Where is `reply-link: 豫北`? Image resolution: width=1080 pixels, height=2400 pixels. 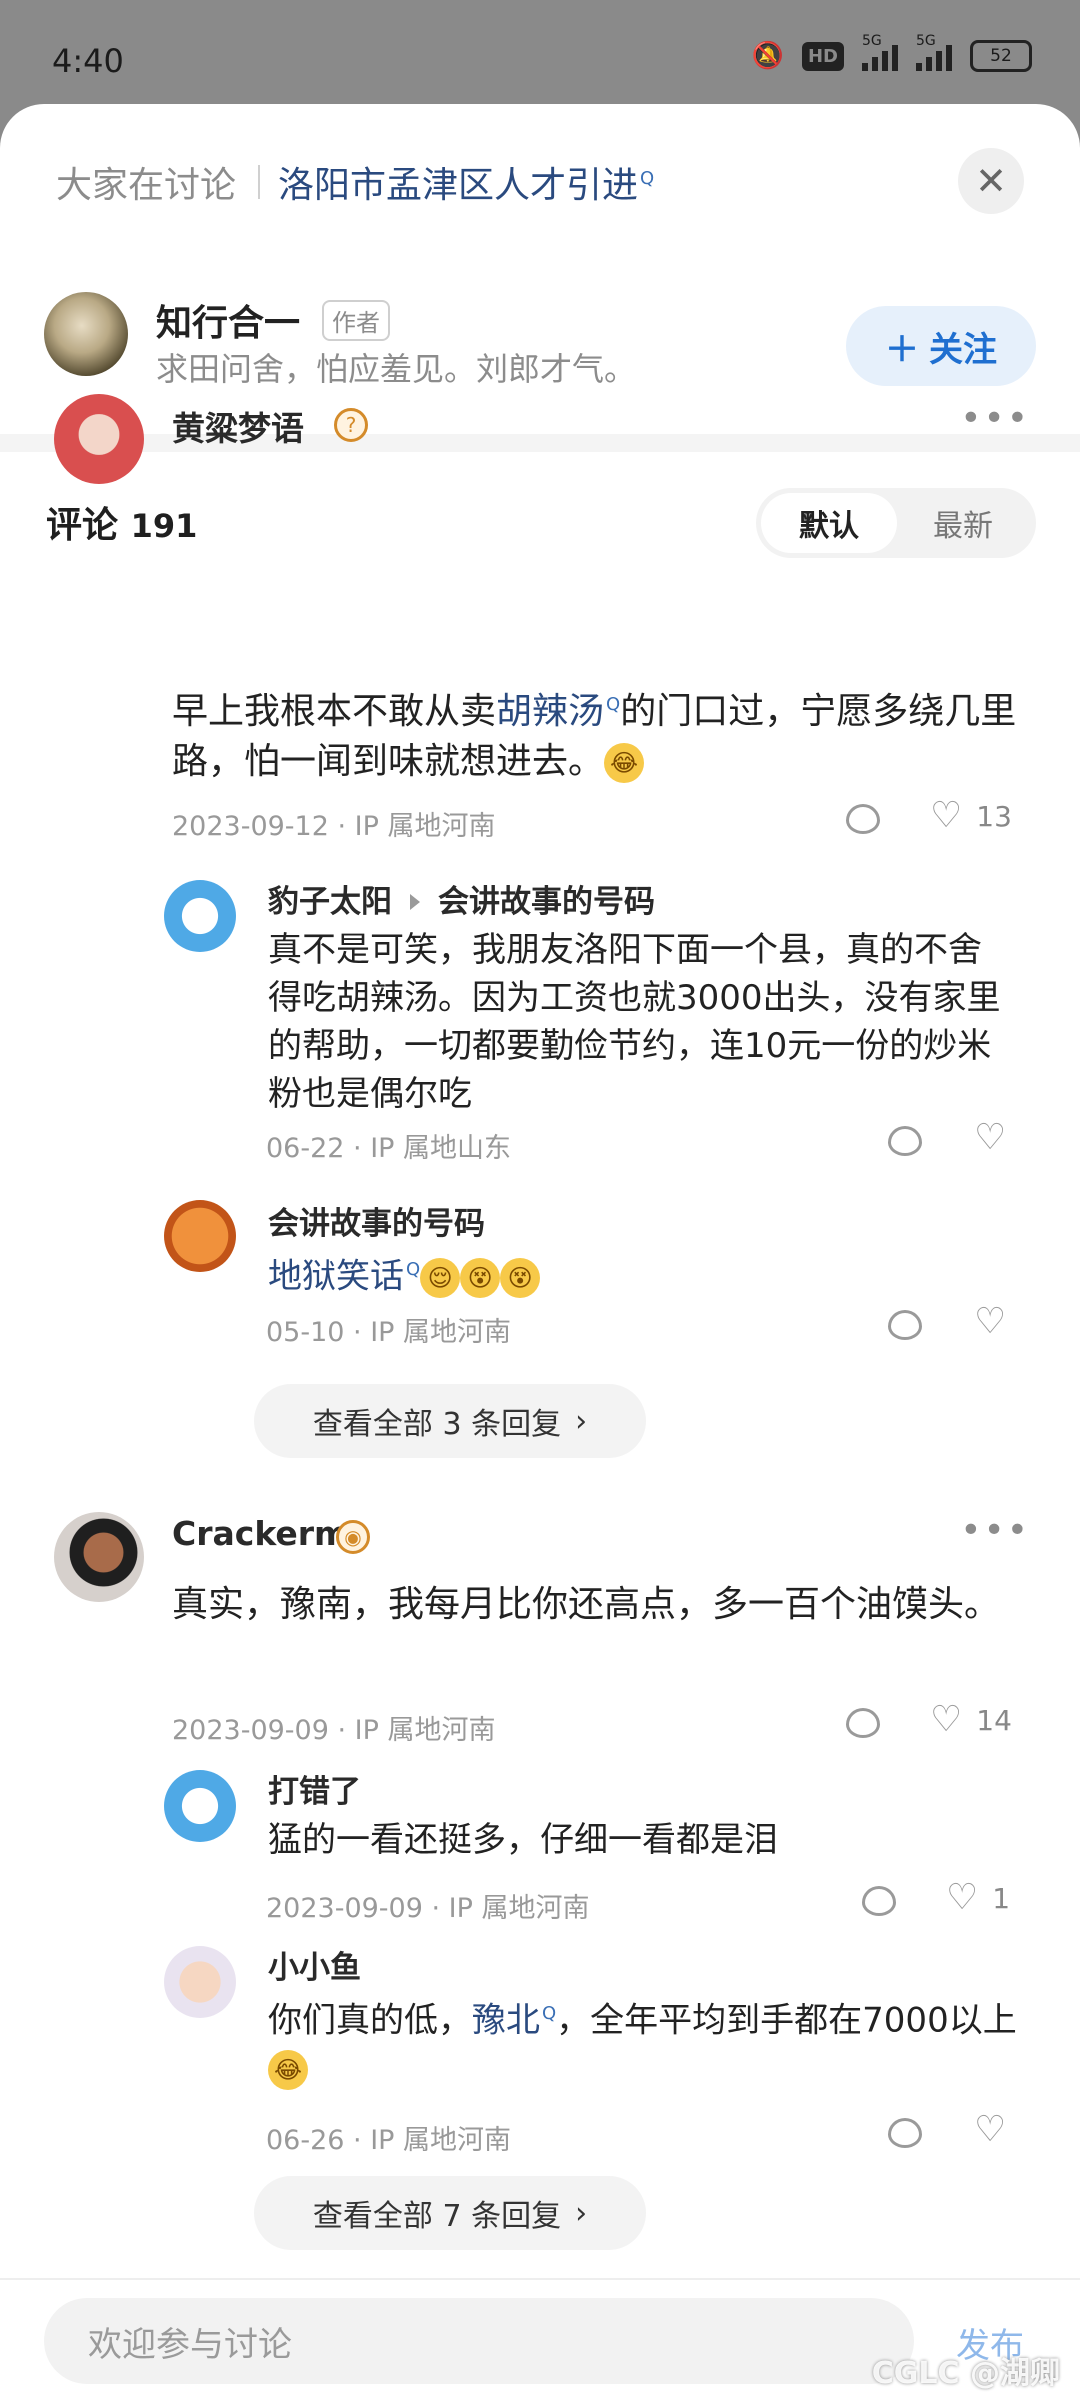
reply-link: 豫北 is located at coordinates (506, 2020).